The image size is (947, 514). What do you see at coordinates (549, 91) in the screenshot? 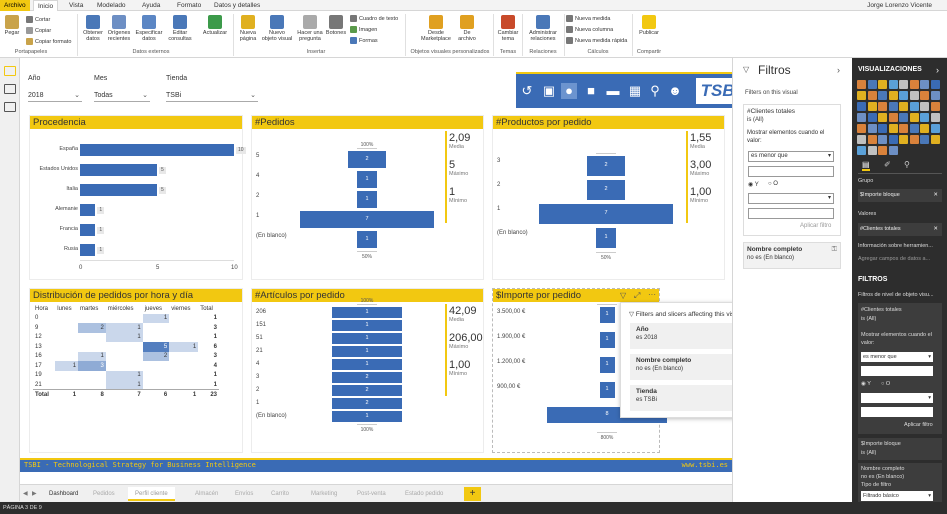
I see `basket-icon: ▣` at bounding box center [549, 91].